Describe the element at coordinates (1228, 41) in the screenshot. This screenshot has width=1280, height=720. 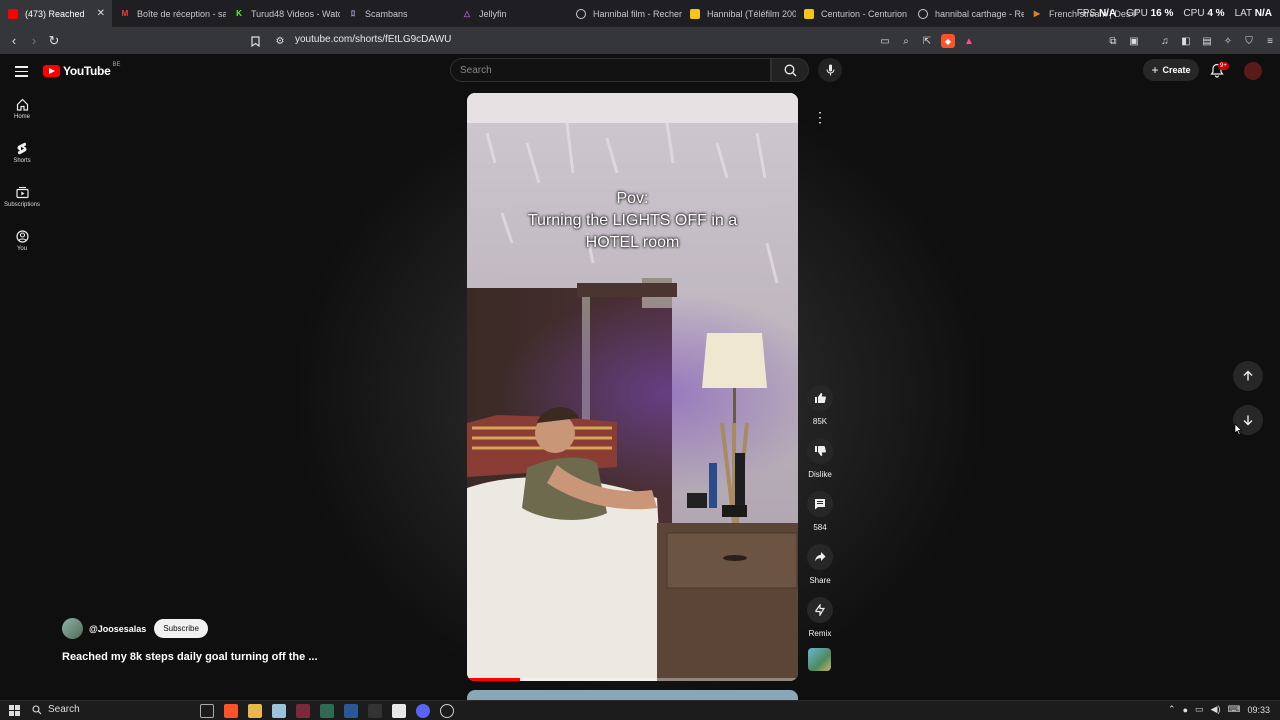
I see `leo-ai-icon: ✧` at that location.